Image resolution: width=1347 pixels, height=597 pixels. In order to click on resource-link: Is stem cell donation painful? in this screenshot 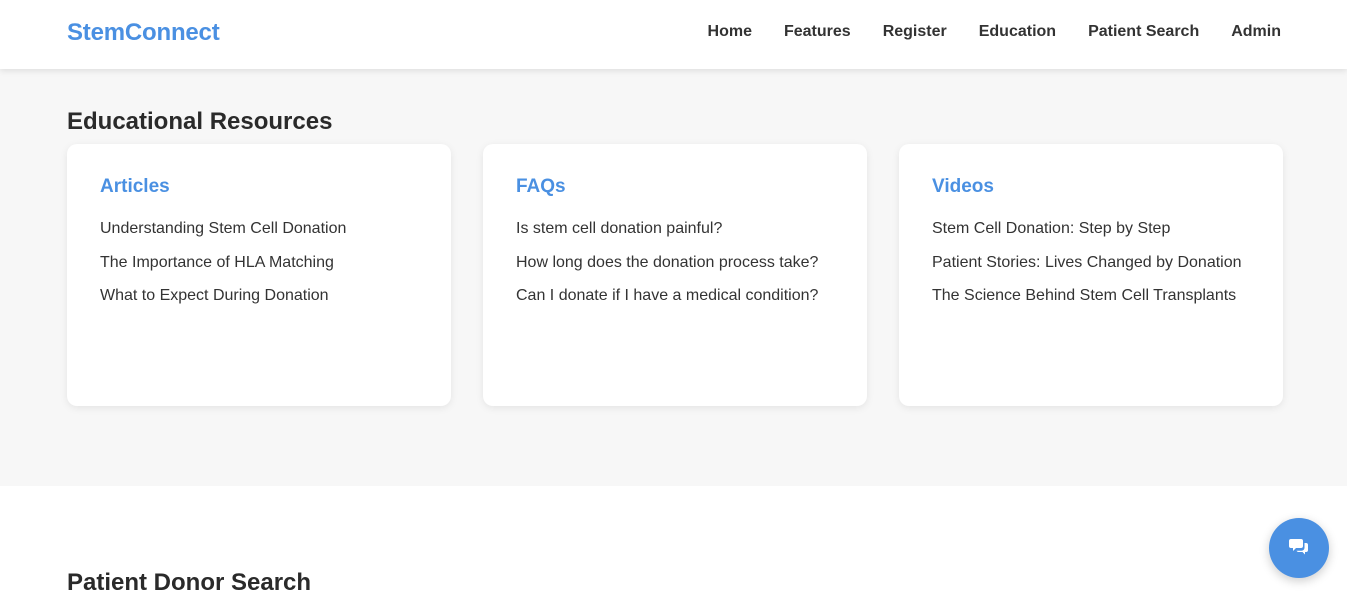, I will do `click(675, 229)`.